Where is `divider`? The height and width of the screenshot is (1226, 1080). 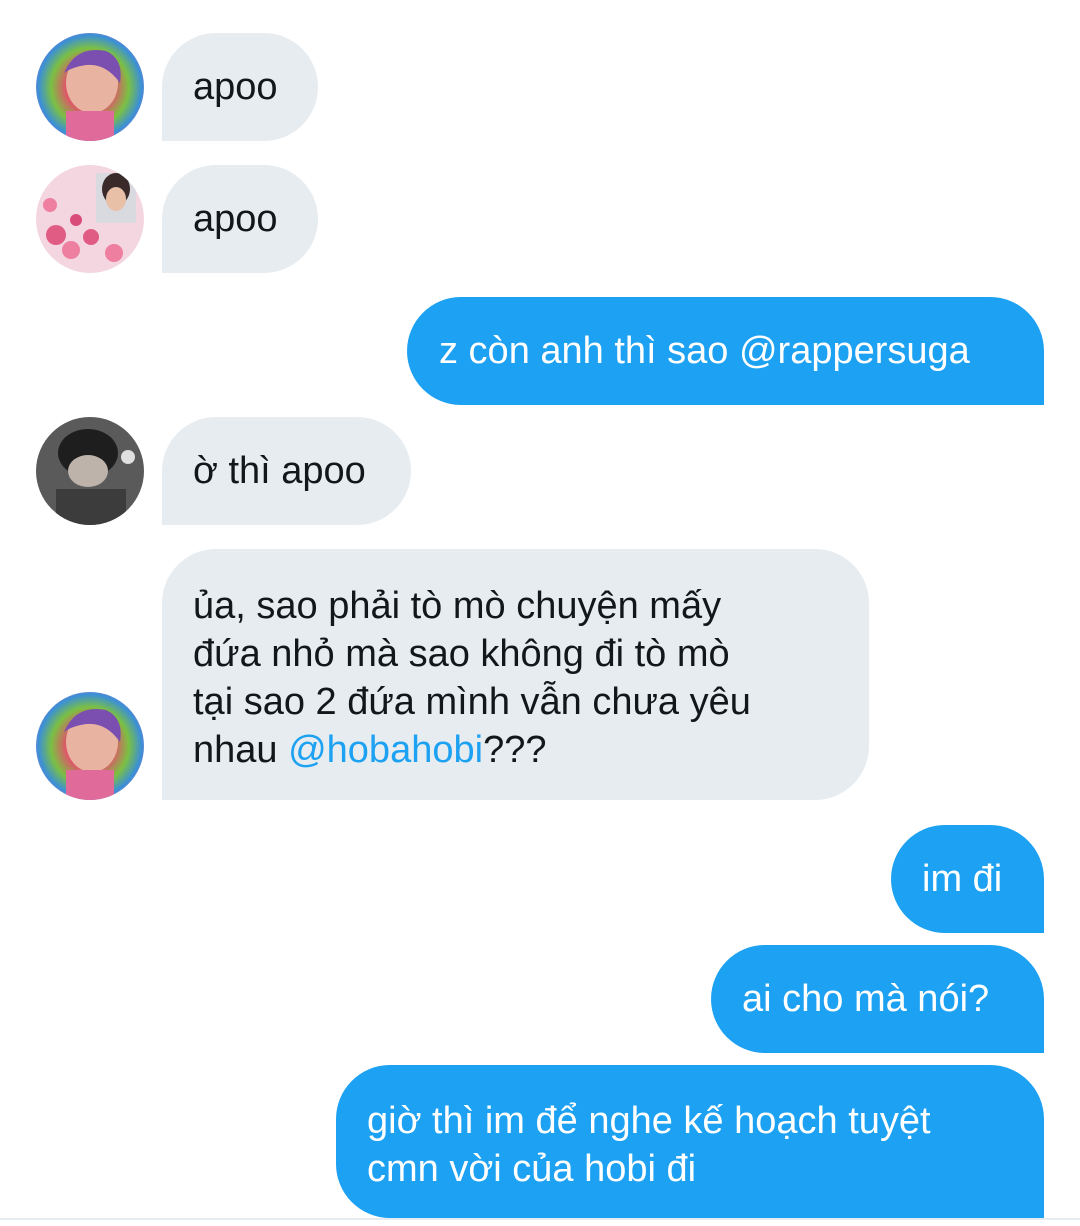
divider is located at coordinates (540, 1219).